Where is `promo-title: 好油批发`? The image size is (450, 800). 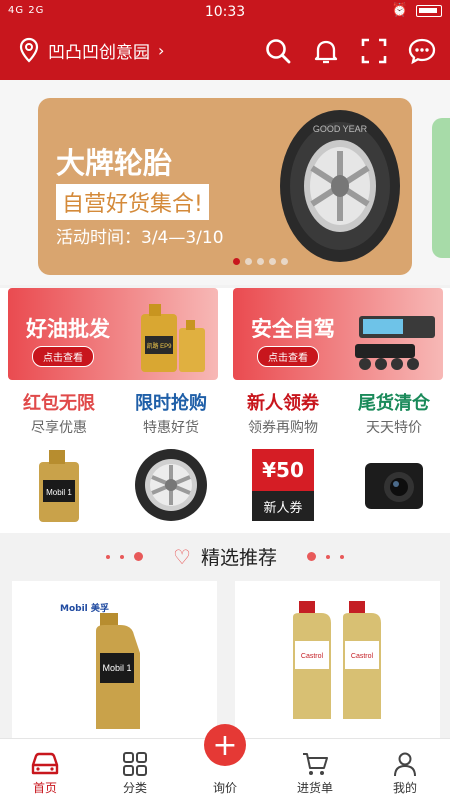
promo-title: 好油批发 is located at coordinates (68, 329).